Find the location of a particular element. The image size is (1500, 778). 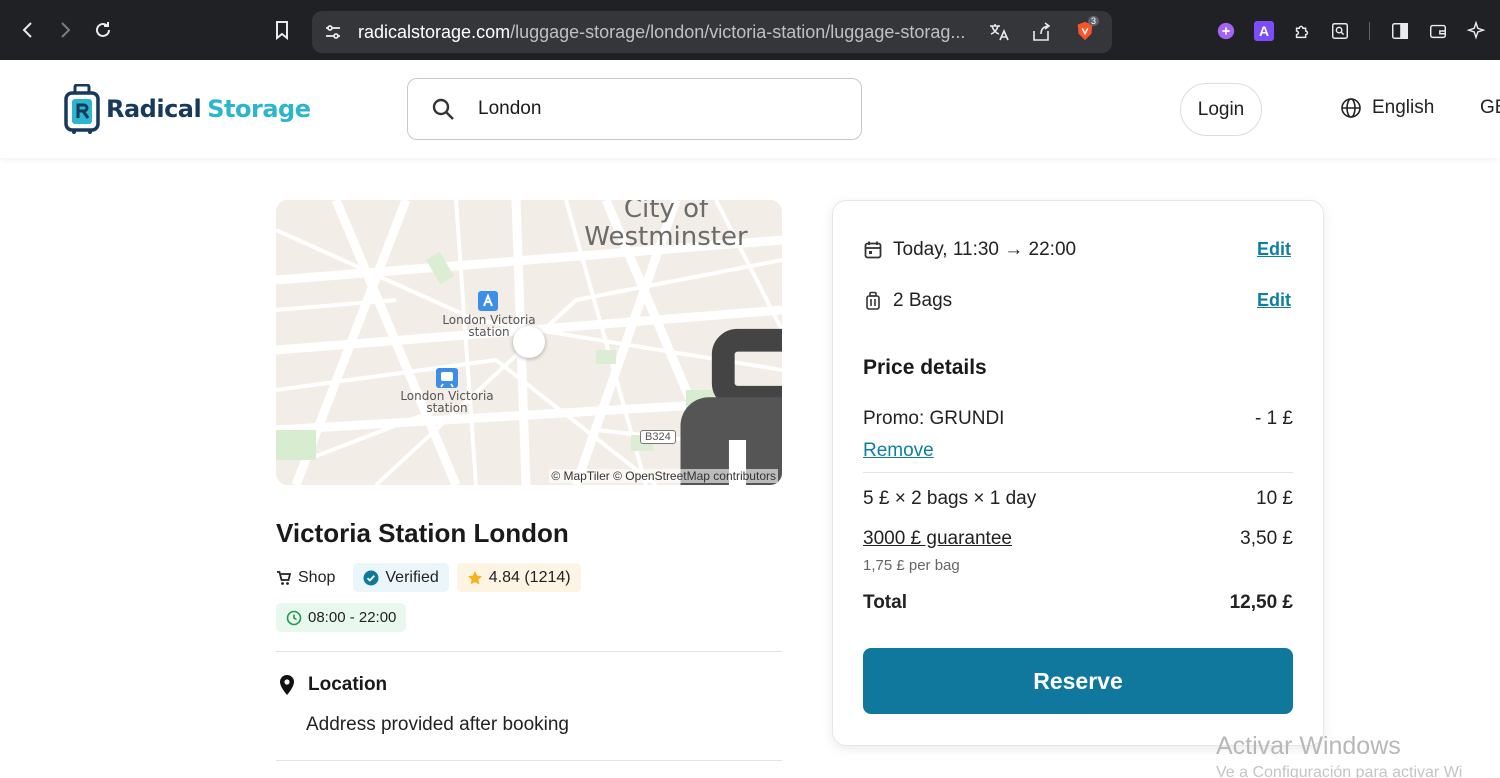

globe-icon is located at coordinates (1351, 108).